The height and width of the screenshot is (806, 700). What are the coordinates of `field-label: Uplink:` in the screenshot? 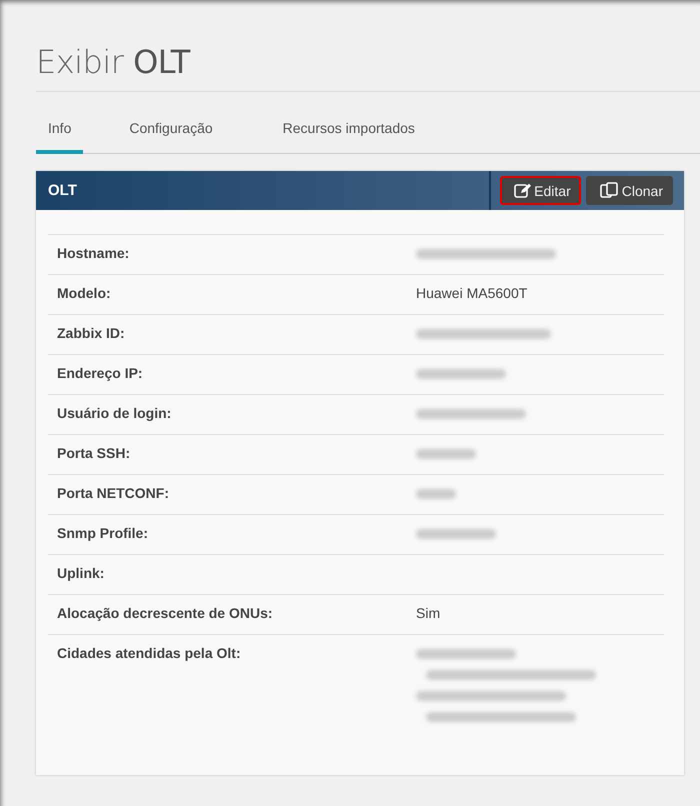 It's located at (81, 574).